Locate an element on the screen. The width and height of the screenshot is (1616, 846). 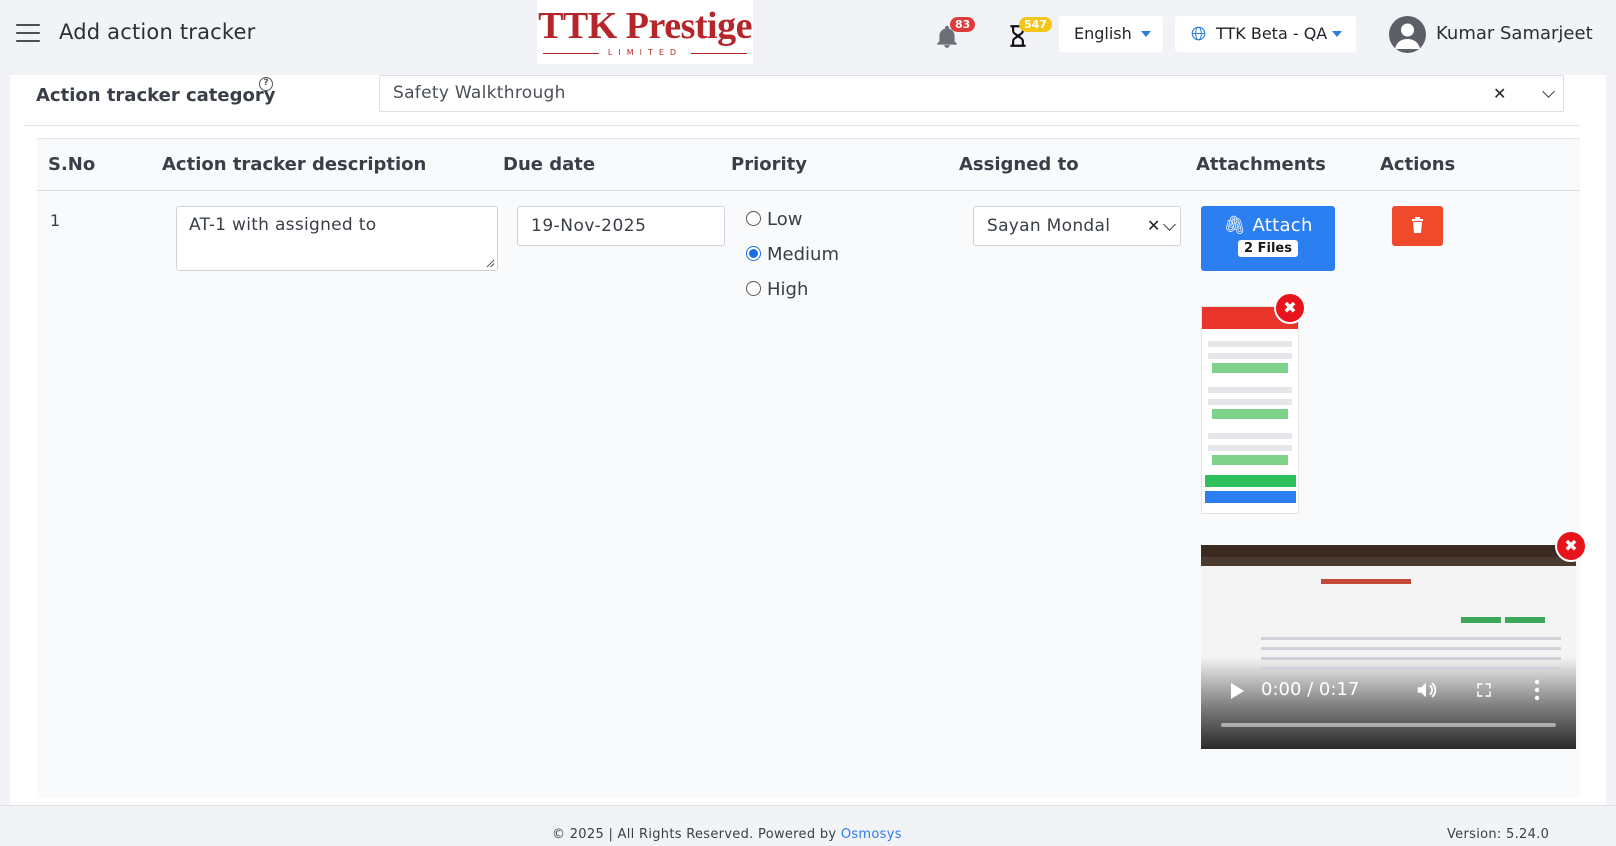
thumbnail-save-button is located at coordinates (1250, 481).